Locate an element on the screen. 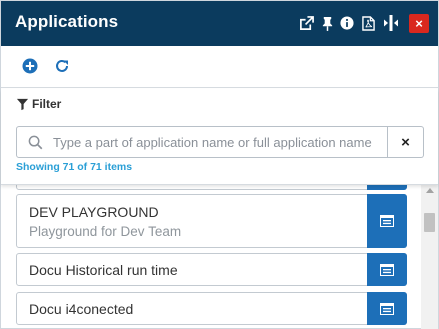  pin-icon is located at coordinates (327, 23).